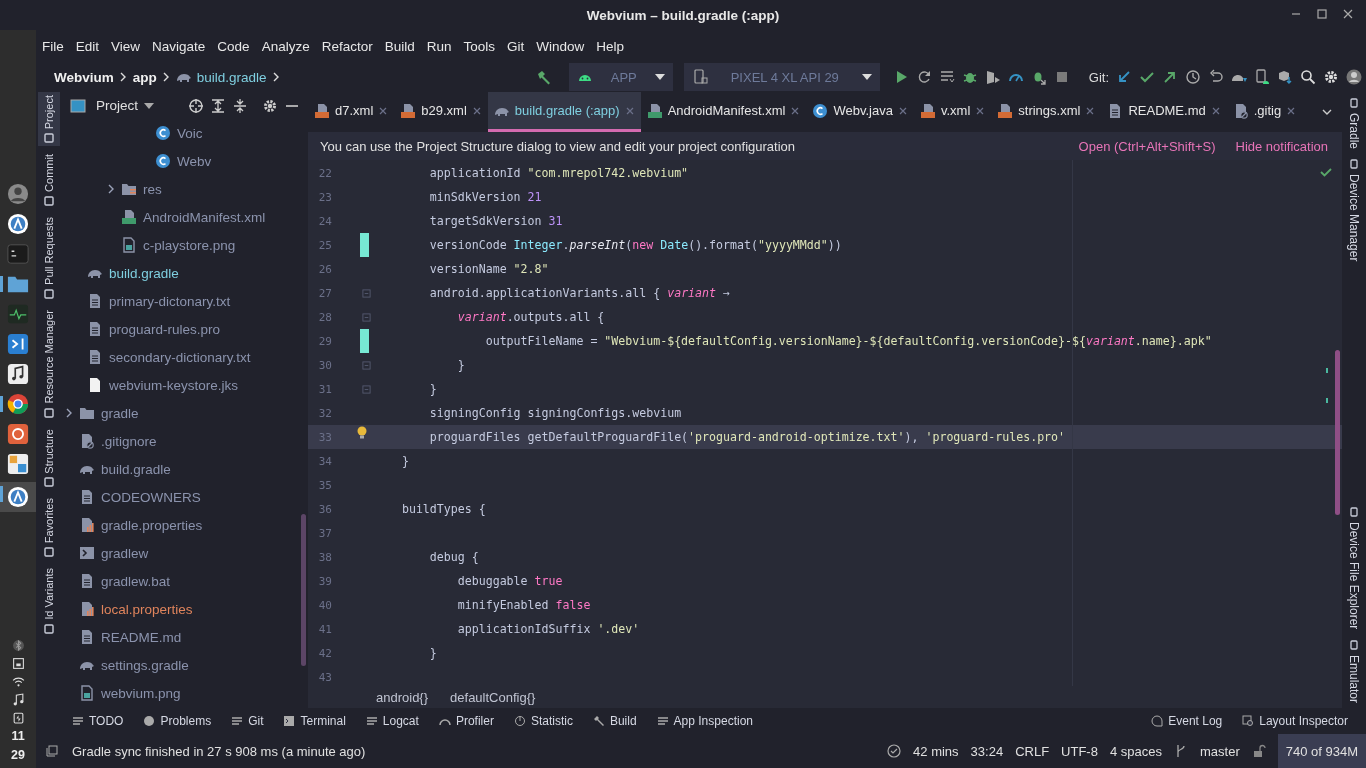  I want to click on tool-window-tab: Commit, so click(49, 180).